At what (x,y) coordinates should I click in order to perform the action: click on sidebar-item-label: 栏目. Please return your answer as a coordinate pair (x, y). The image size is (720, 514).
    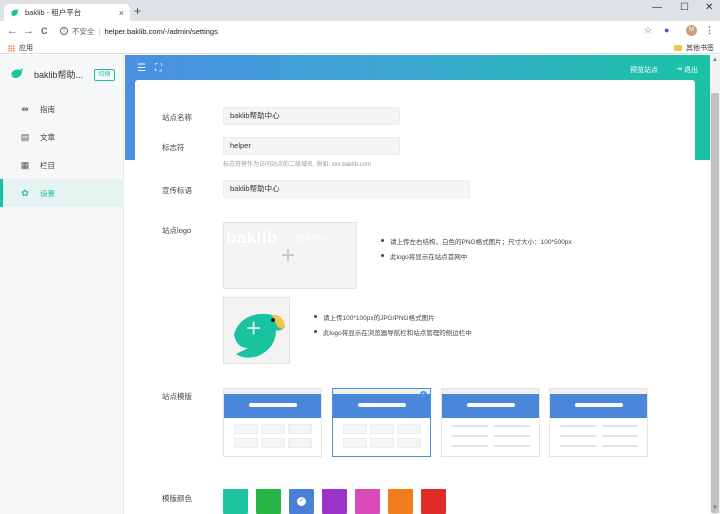
    Looking at the image, I should click on (47, 165).